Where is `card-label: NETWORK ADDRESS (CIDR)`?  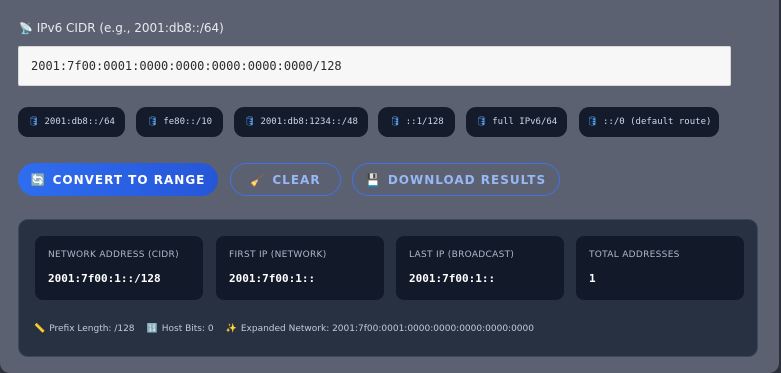 card-label: NETWORK ADDRESS (CIDR) is located at coordinates (113, 255).